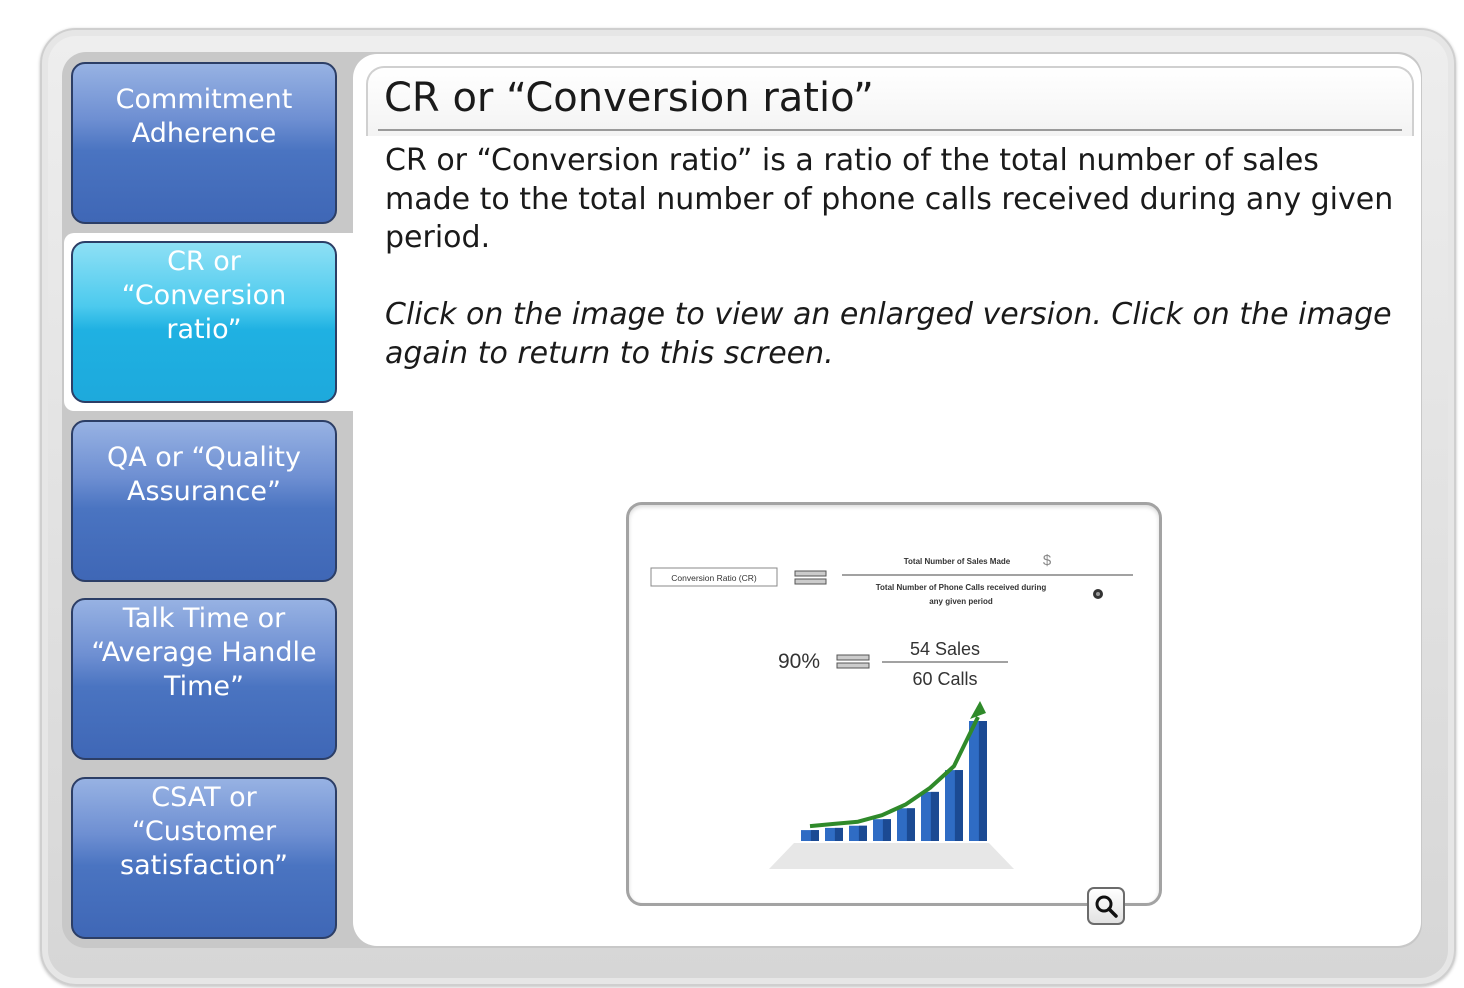 The height and width of the screenshot is (988, 1464). Describe the element at coordinates (714, 578) in the screenshot. I see `formula-label: Conversion Ratio (CR)` at that location.